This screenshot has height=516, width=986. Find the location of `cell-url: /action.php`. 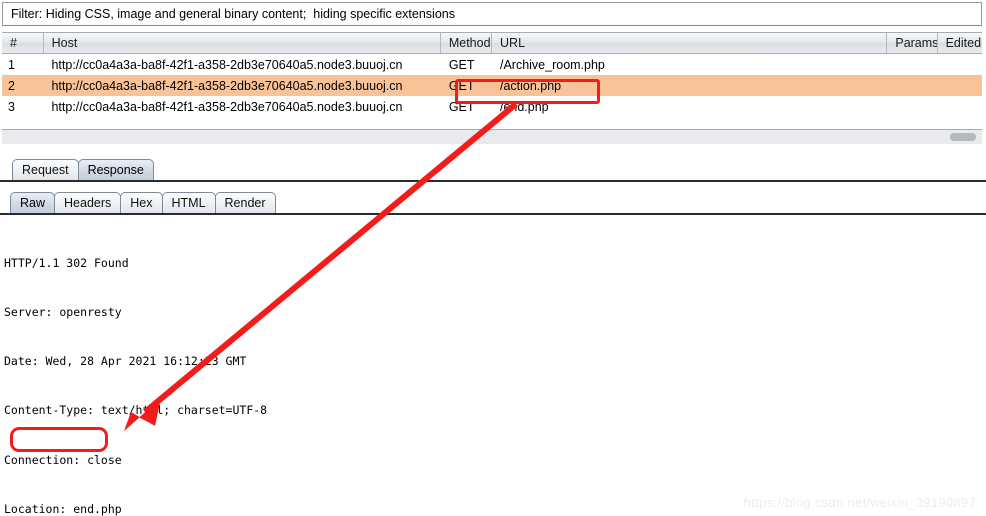

cell-url: /action.php is located at coordinates (530, 85).